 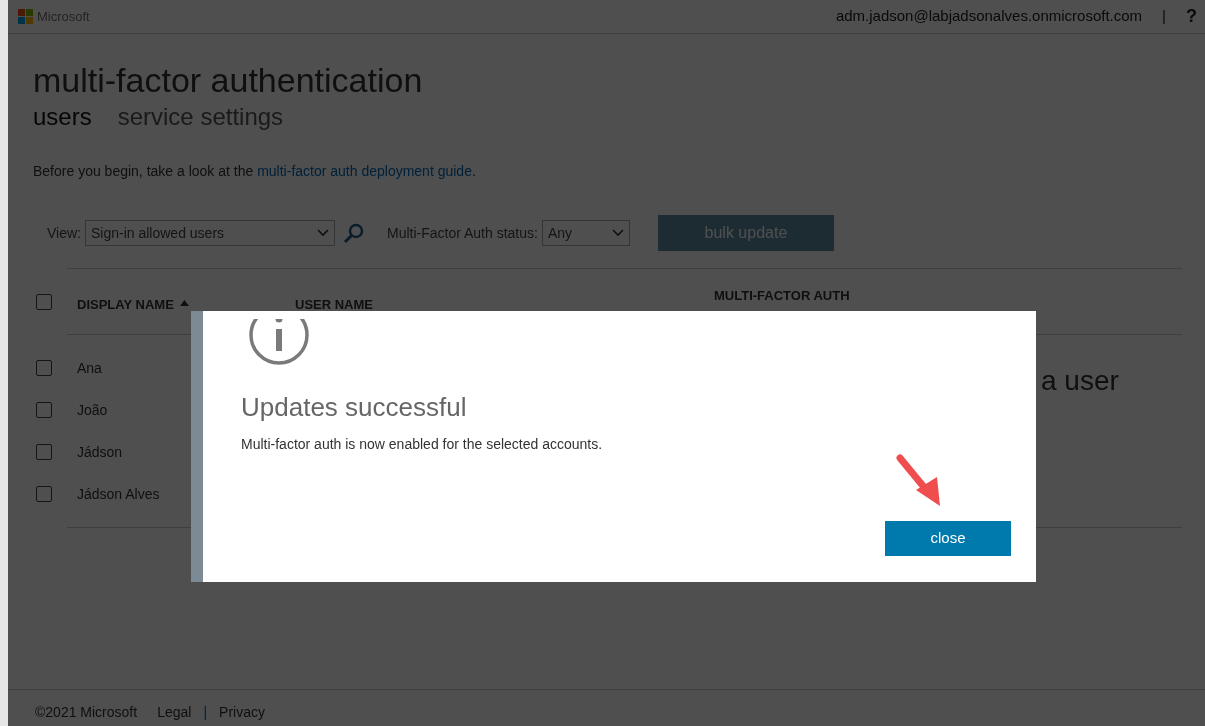 What do you see at coordinates (1191, 16) in the screenshot?
I see `help-link: ?` at bounding box center [1191, 16].